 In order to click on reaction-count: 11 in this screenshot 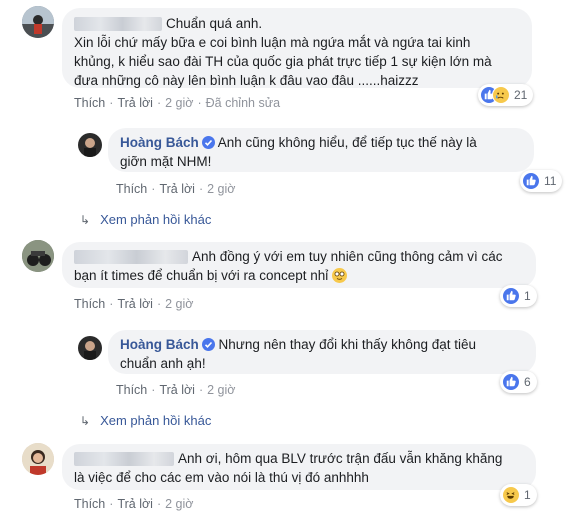, I will do `click(541, 181)`.